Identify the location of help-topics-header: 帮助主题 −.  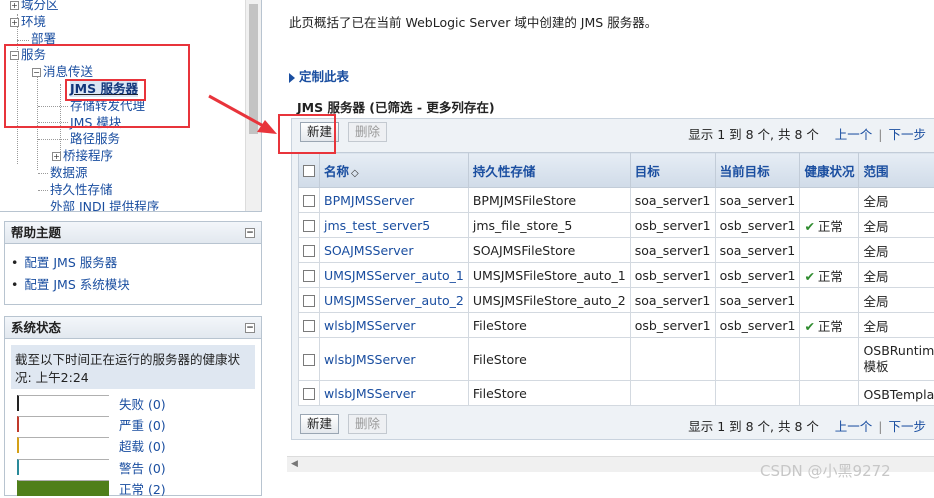
(133, 233).